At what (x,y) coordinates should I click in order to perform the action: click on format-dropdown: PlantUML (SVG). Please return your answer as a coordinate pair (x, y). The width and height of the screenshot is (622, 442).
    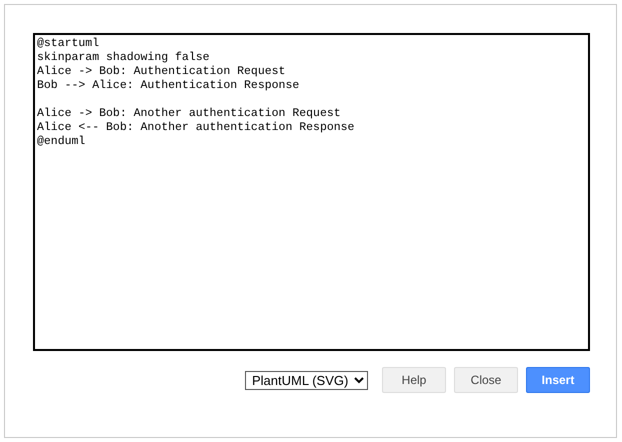
    Looking at the image, I should click on (306, 380).